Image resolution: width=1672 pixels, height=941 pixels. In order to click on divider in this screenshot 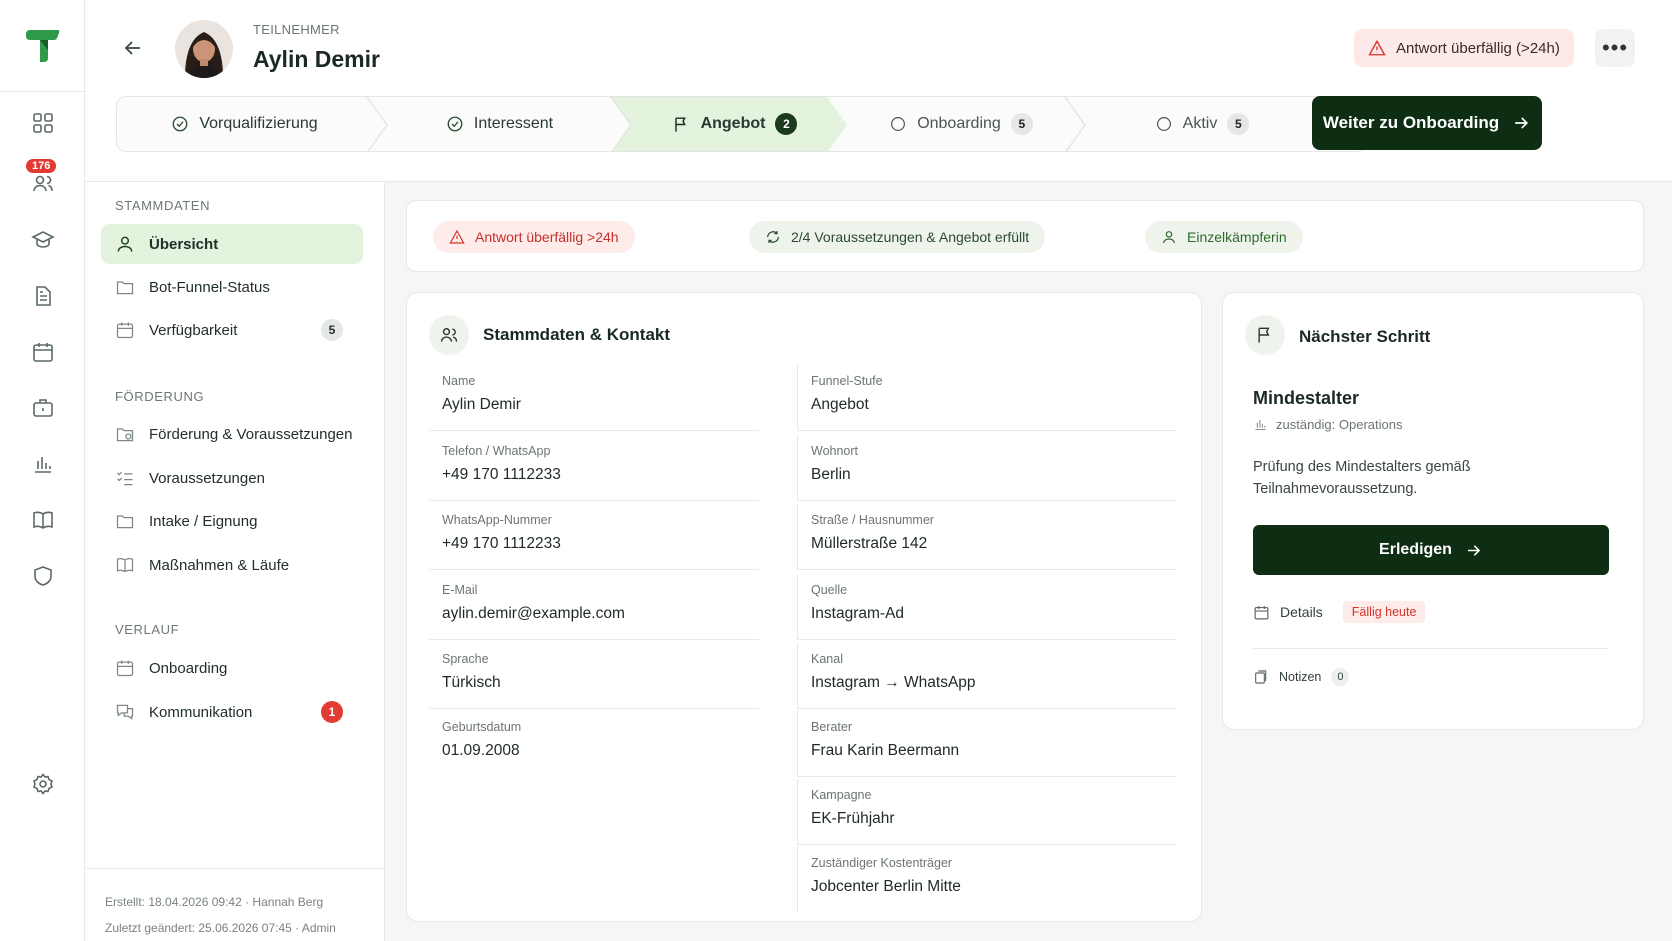, I will do `click(1431, 648)`.